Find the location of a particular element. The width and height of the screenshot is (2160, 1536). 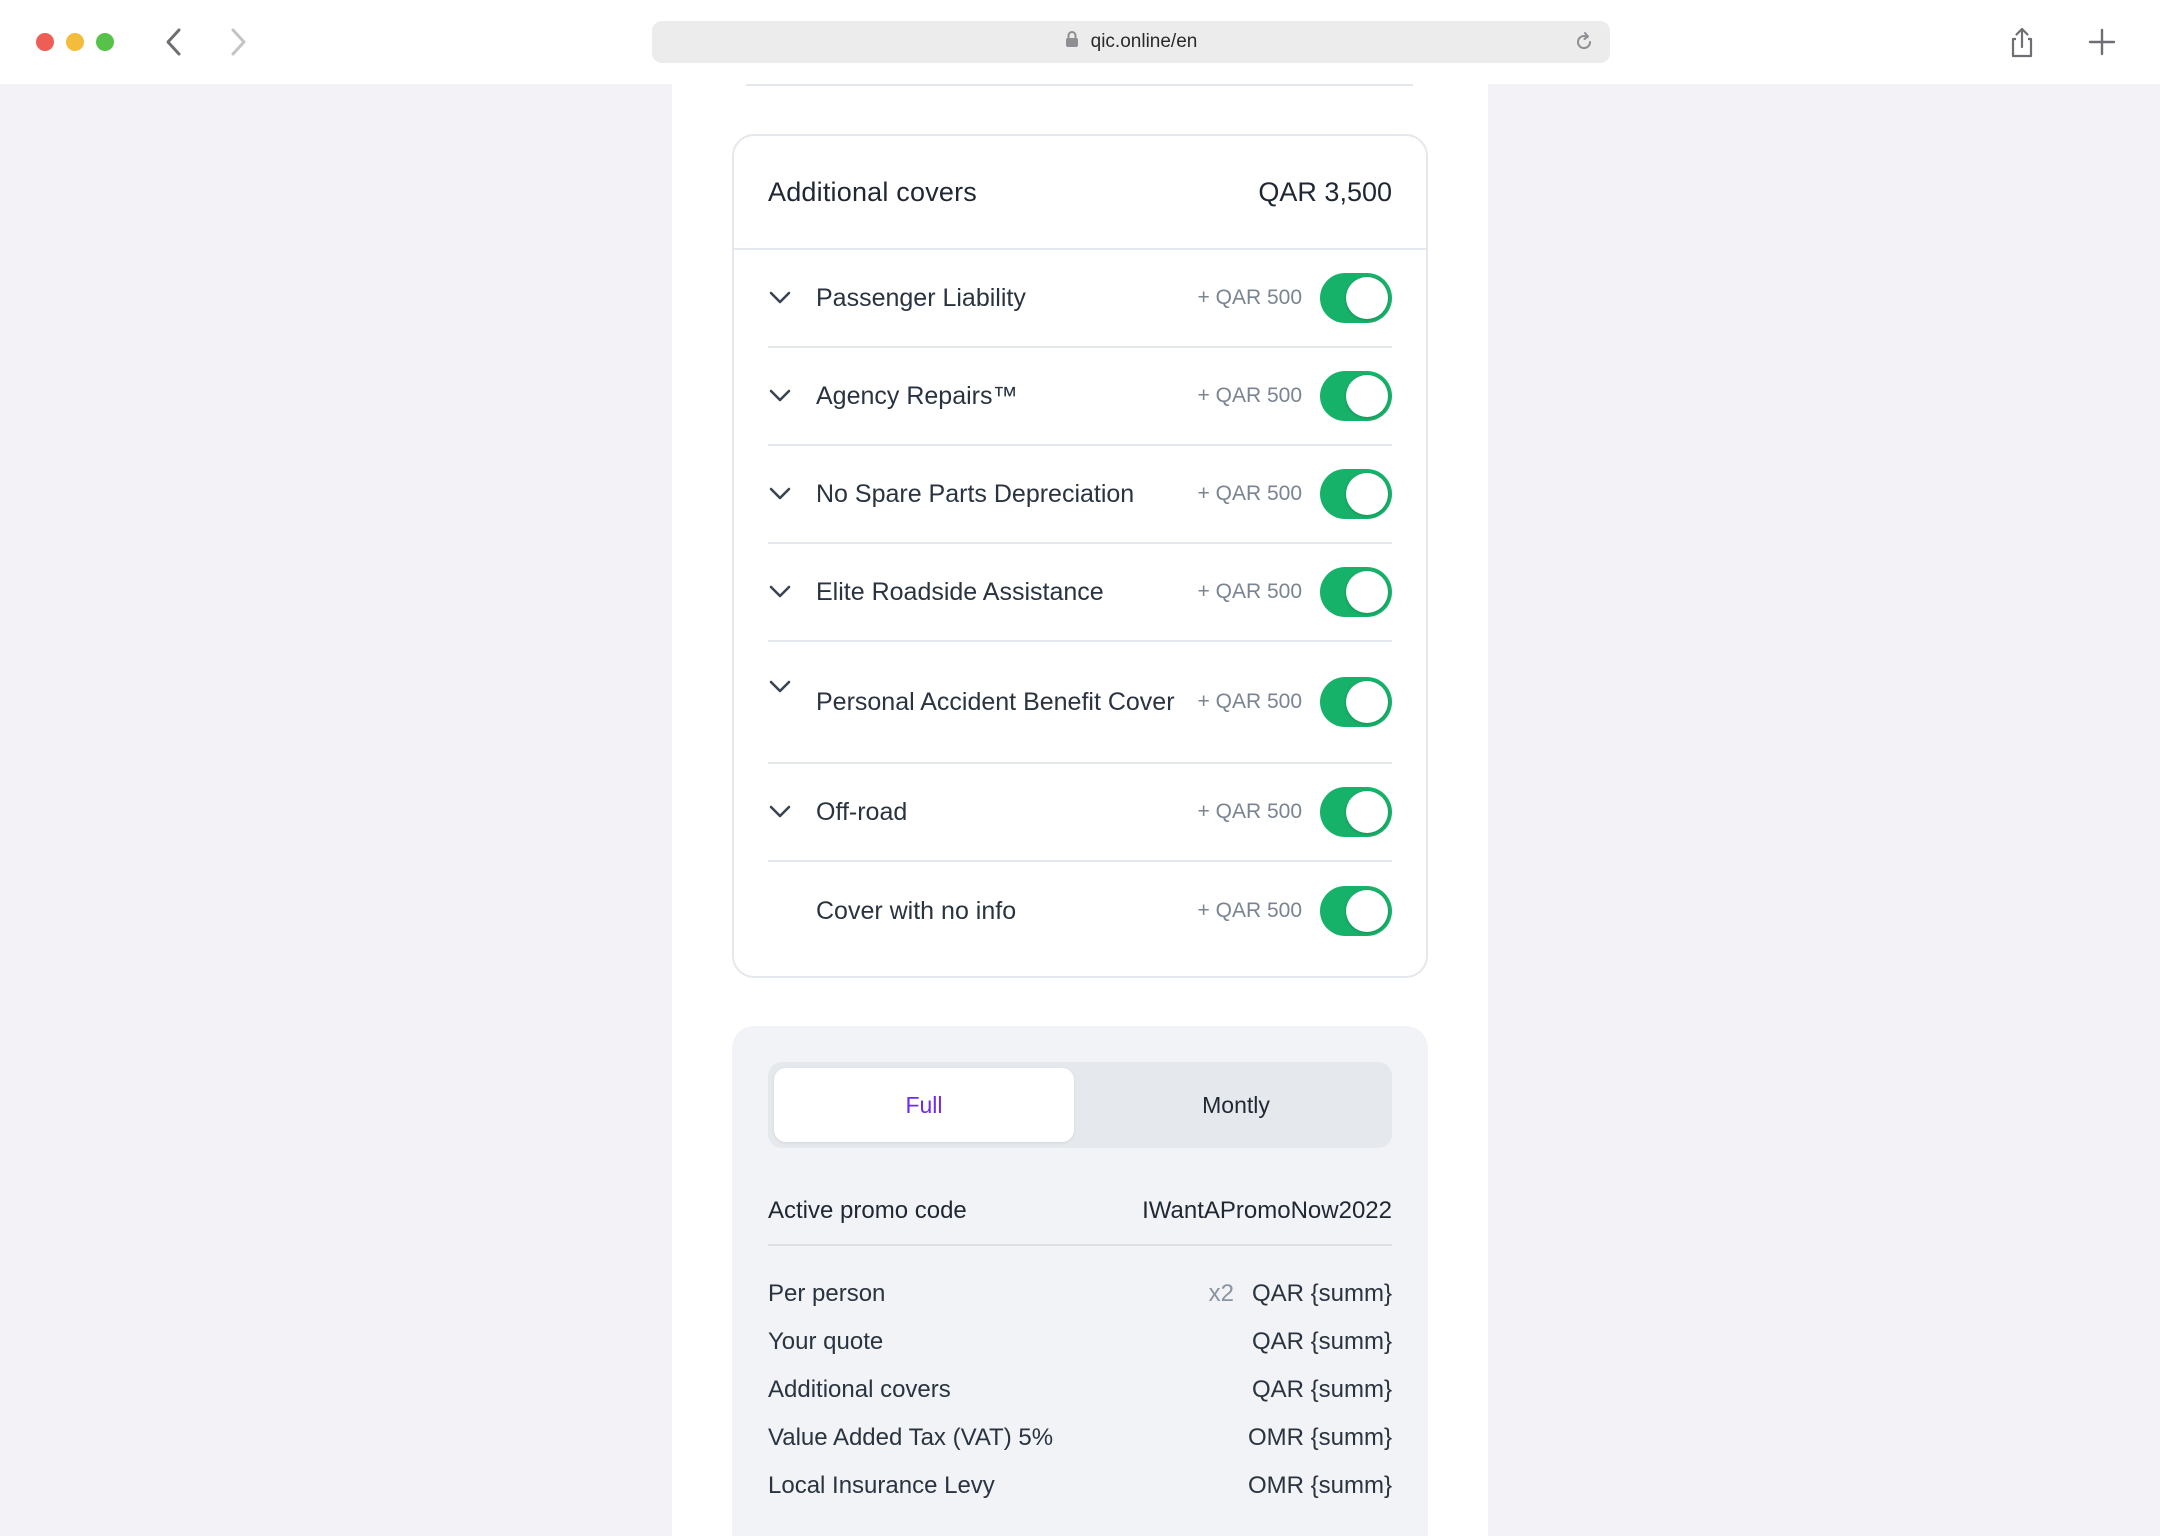

price-line-label: Per person is located at coordinates (827, 1293).